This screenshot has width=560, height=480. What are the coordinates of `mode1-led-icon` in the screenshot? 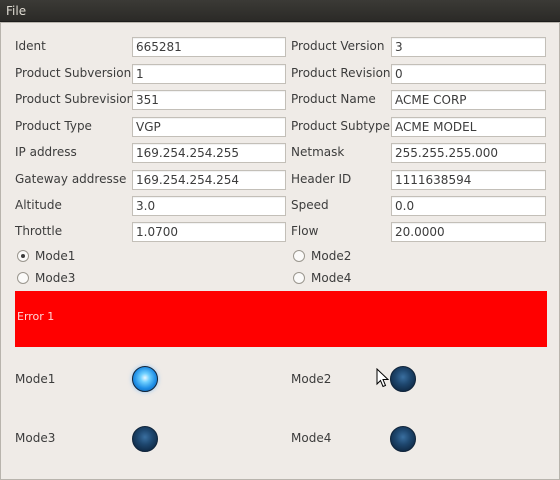 It's located at (145, 379).